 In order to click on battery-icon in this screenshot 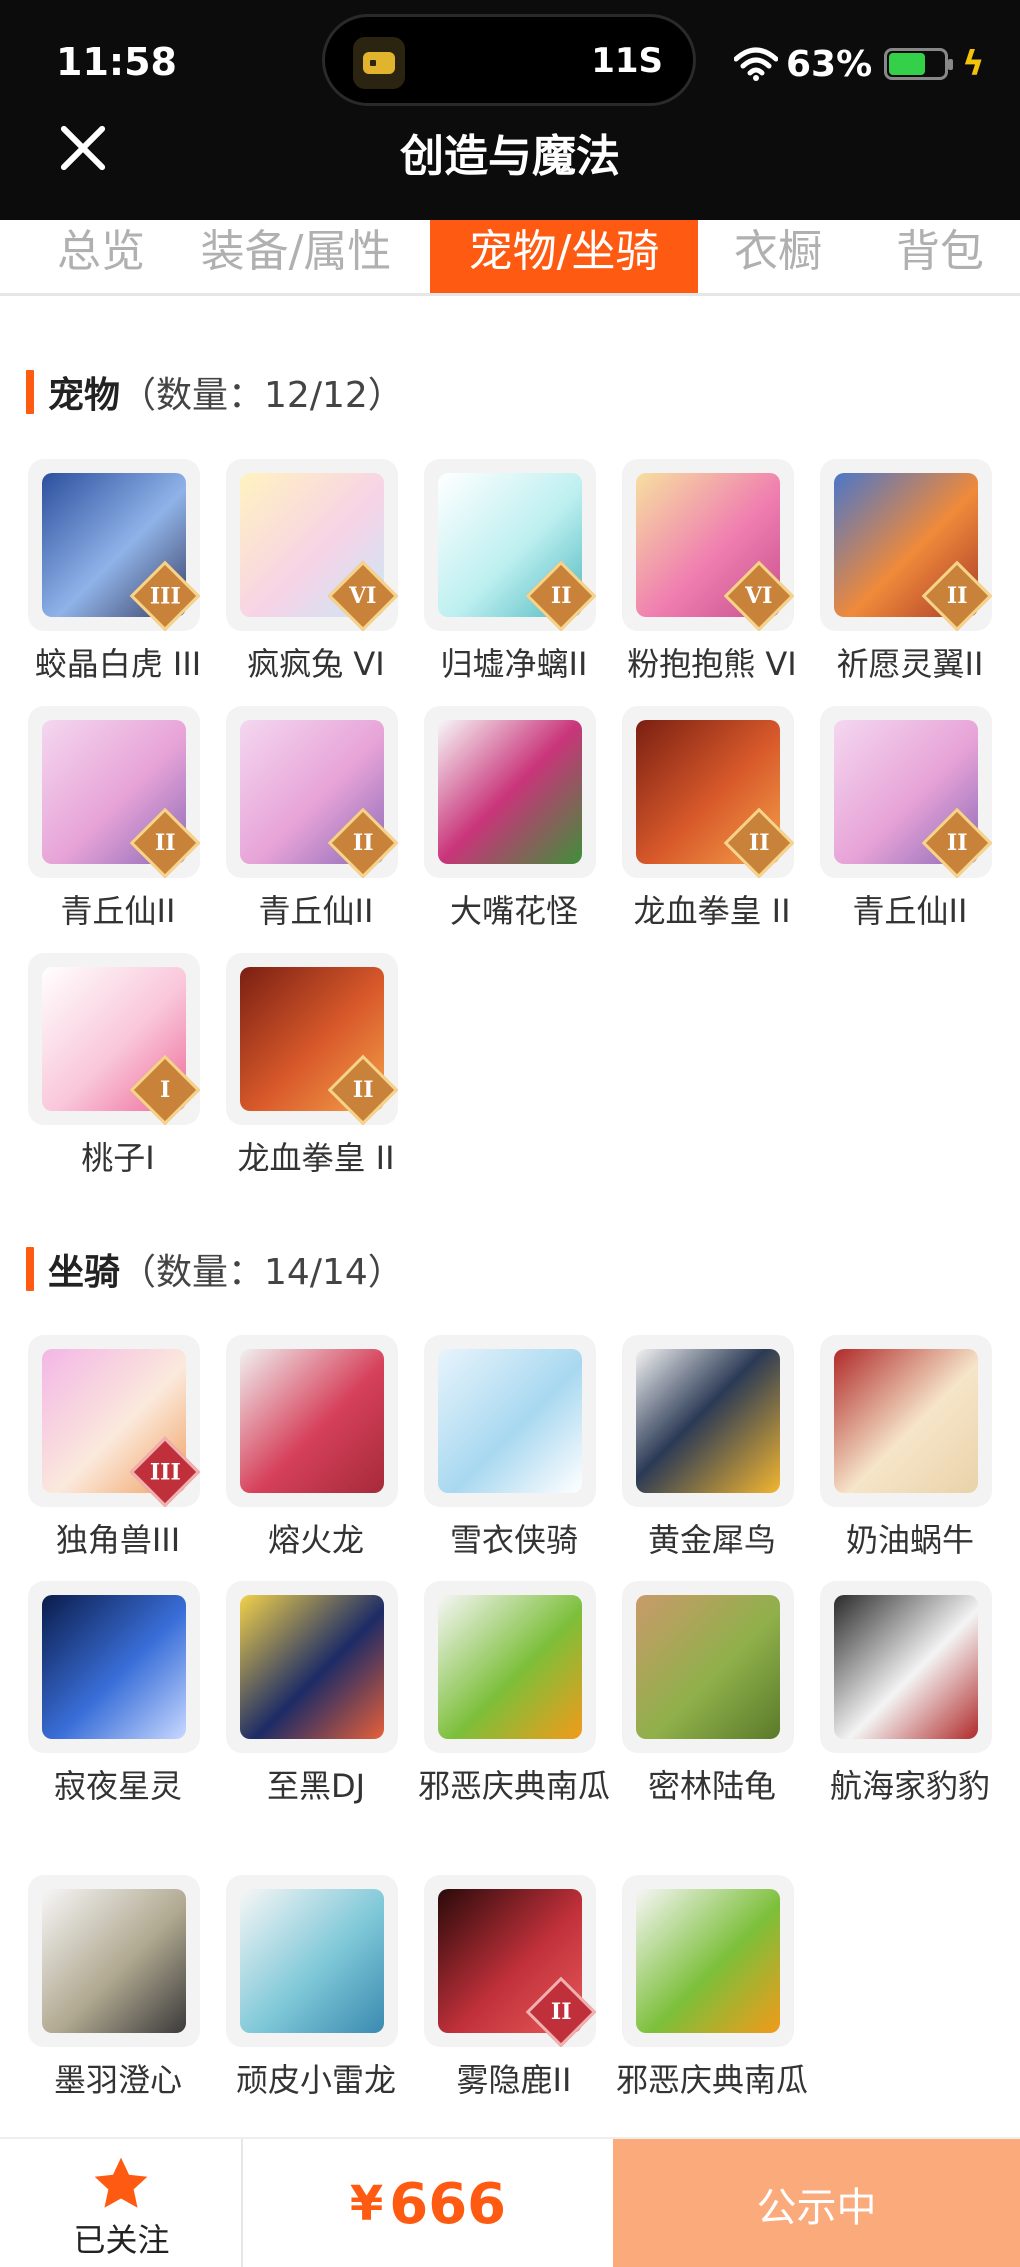, I will do `click(919, 64)`.